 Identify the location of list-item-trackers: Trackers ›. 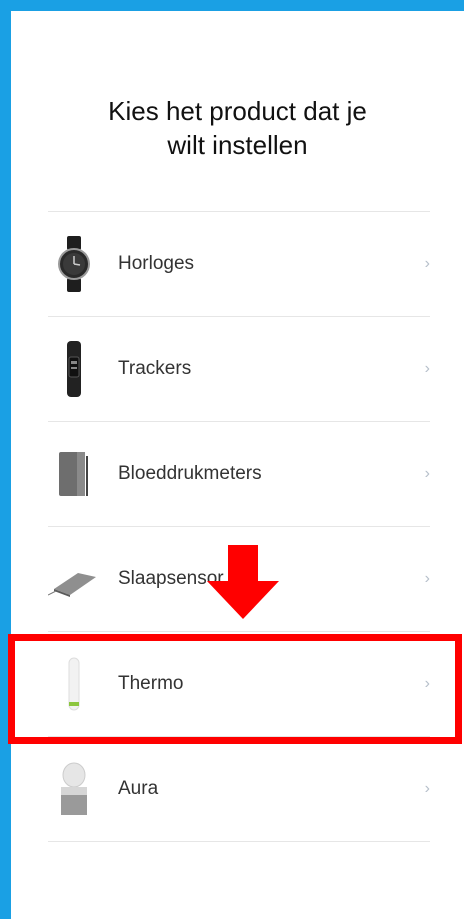
(239, 369).